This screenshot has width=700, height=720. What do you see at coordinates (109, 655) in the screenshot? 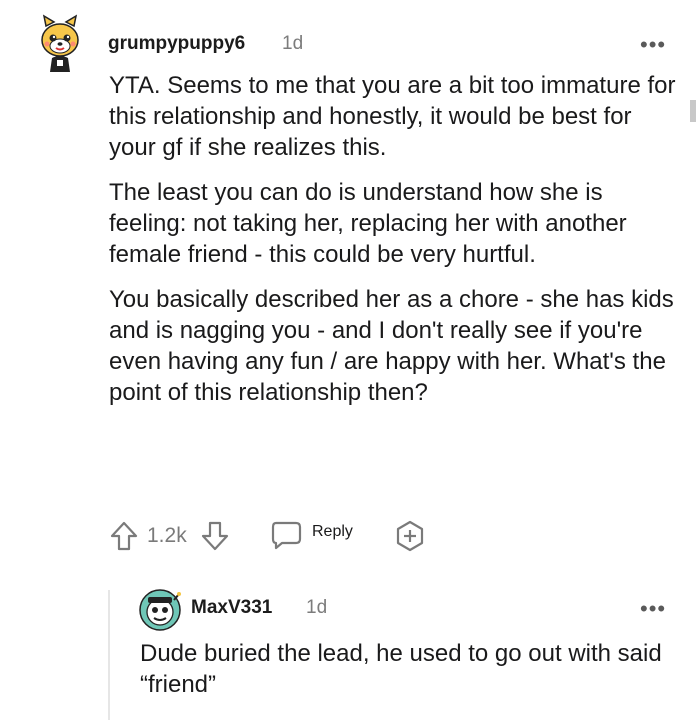
I see `thread-line` at bounding box center [109, 655].